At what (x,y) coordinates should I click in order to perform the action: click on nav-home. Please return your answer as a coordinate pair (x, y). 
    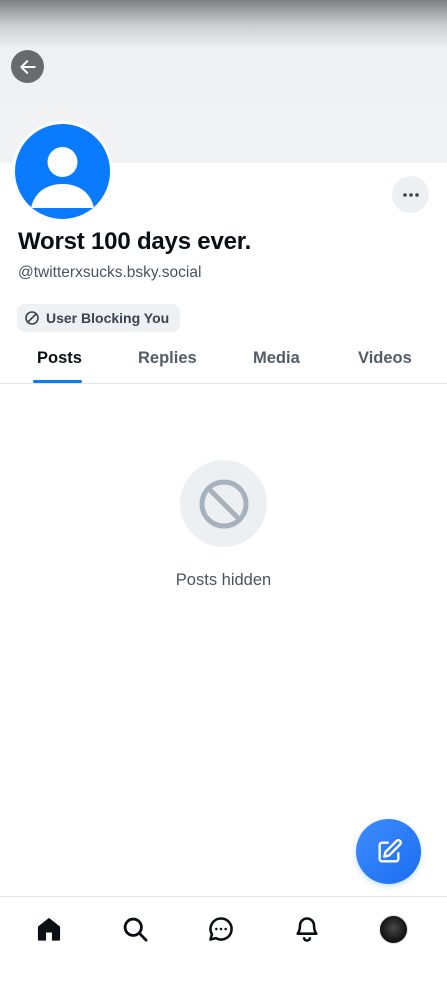
    Looking at the image, I should click on (49, 929).